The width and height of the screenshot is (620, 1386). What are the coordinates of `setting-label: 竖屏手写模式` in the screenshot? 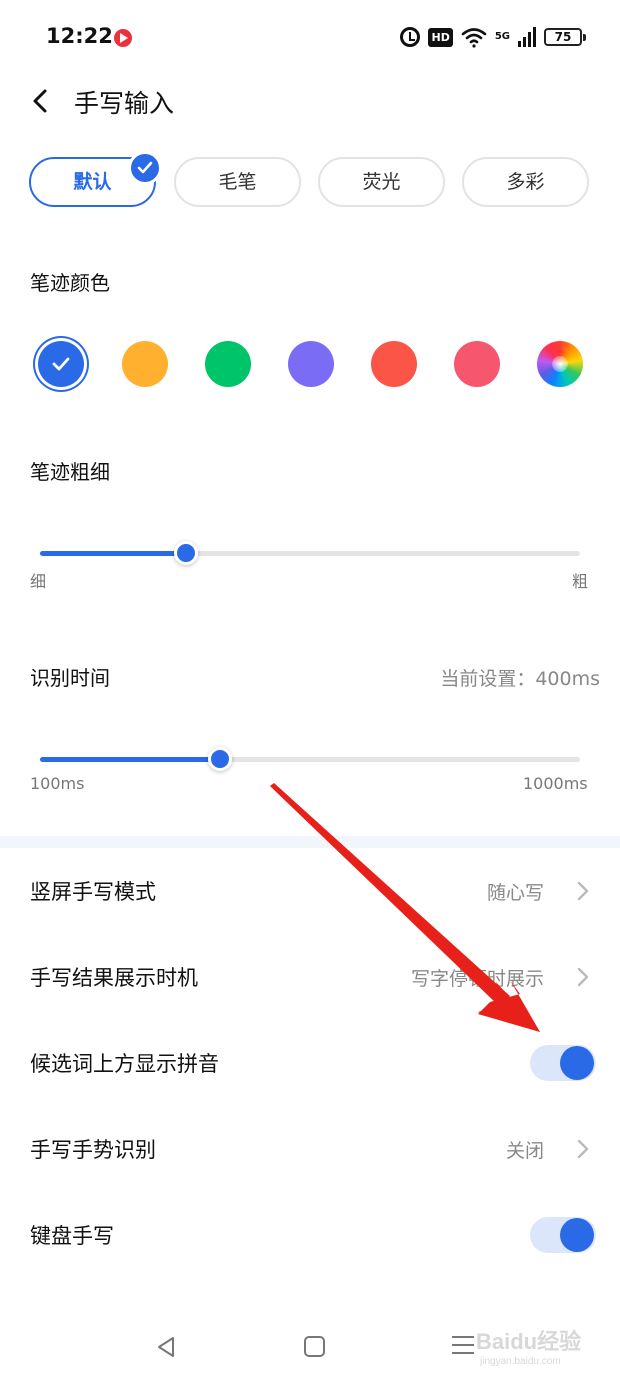 It's located at (93, 892).